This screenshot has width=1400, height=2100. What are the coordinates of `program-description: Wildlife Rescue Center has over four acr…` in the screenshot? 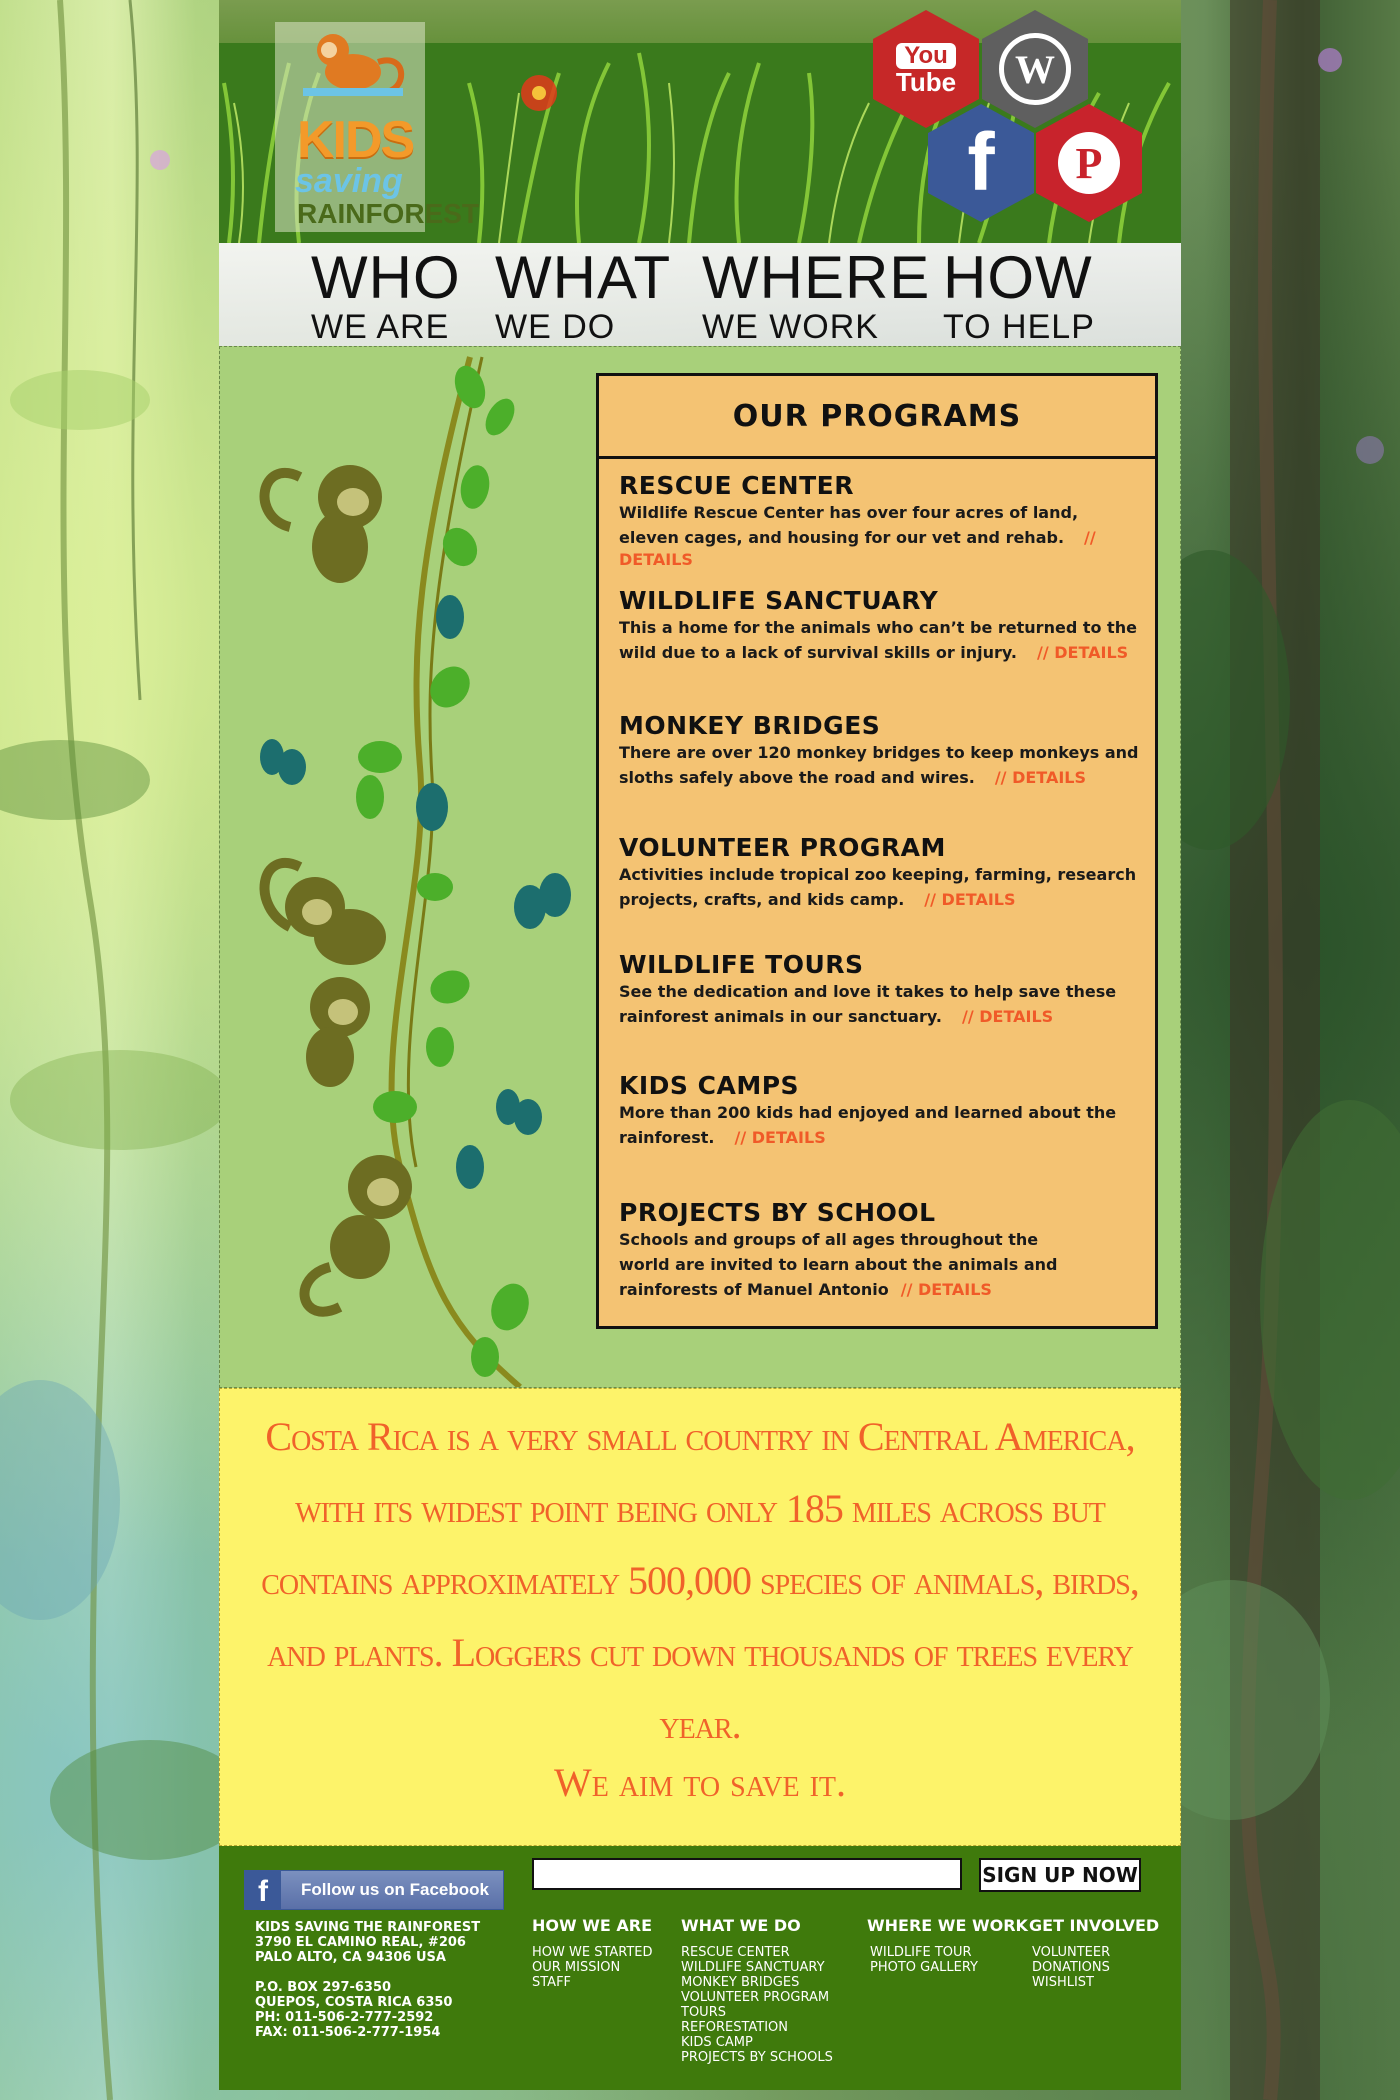 It's located at (849, 525).